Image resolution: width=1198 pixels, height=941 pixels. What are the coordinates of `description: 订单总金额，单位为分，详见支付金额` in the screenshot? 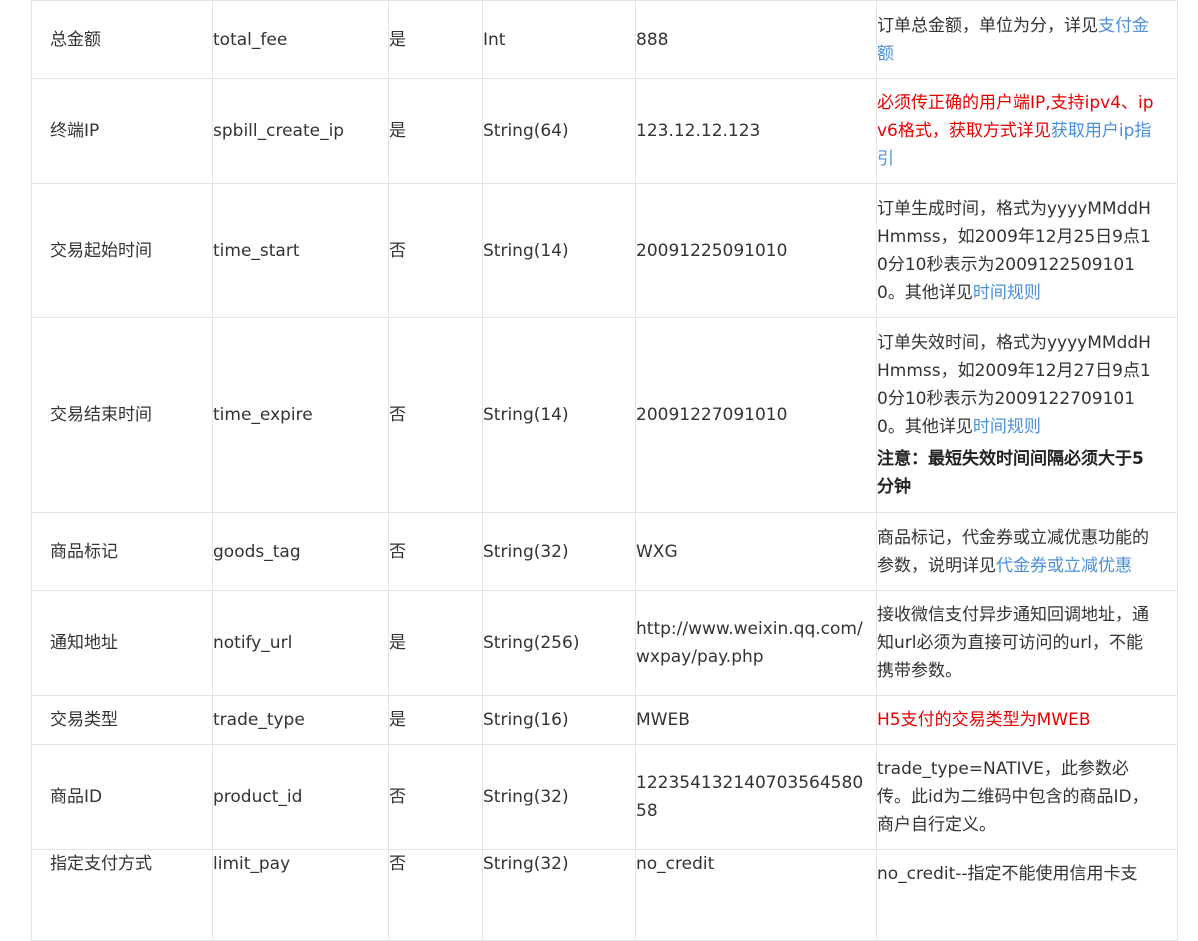 It's located at (1018, 40).